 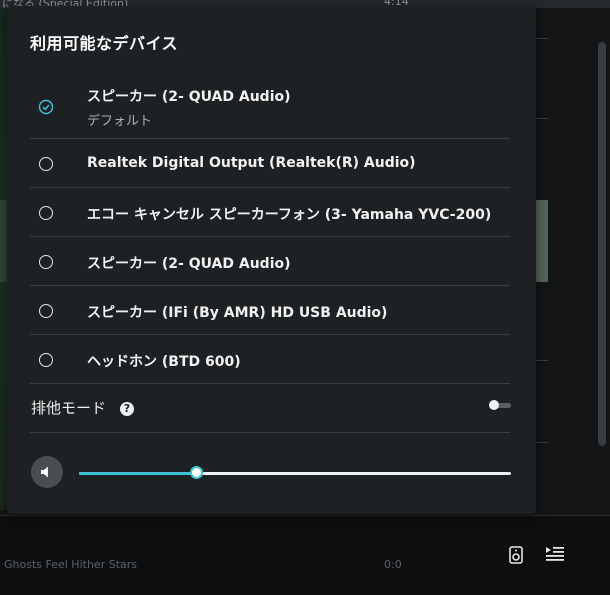 I want to click on device-name: ヘッドホン (BTD 600), so click(x=164, y=362).